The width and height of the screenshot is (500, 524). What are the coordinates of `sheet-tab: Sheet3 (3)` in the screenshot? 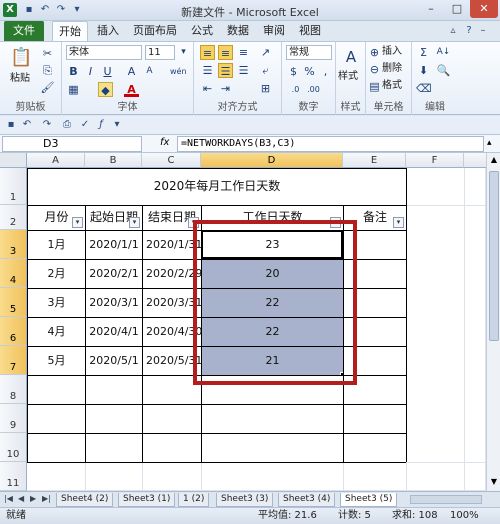 It's located at (245, 500).